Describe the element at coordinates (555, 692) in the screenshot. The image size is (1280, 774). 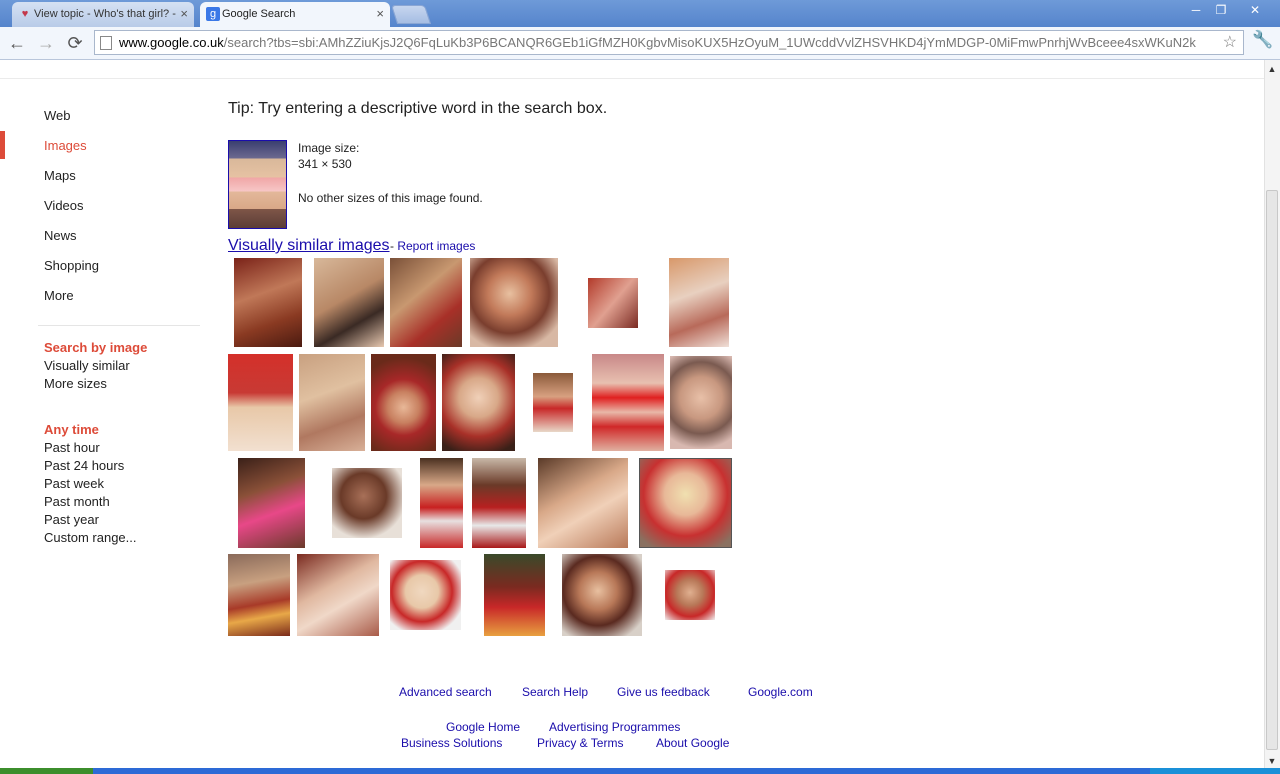
I see `footer-search-help: Search Help` at that location.